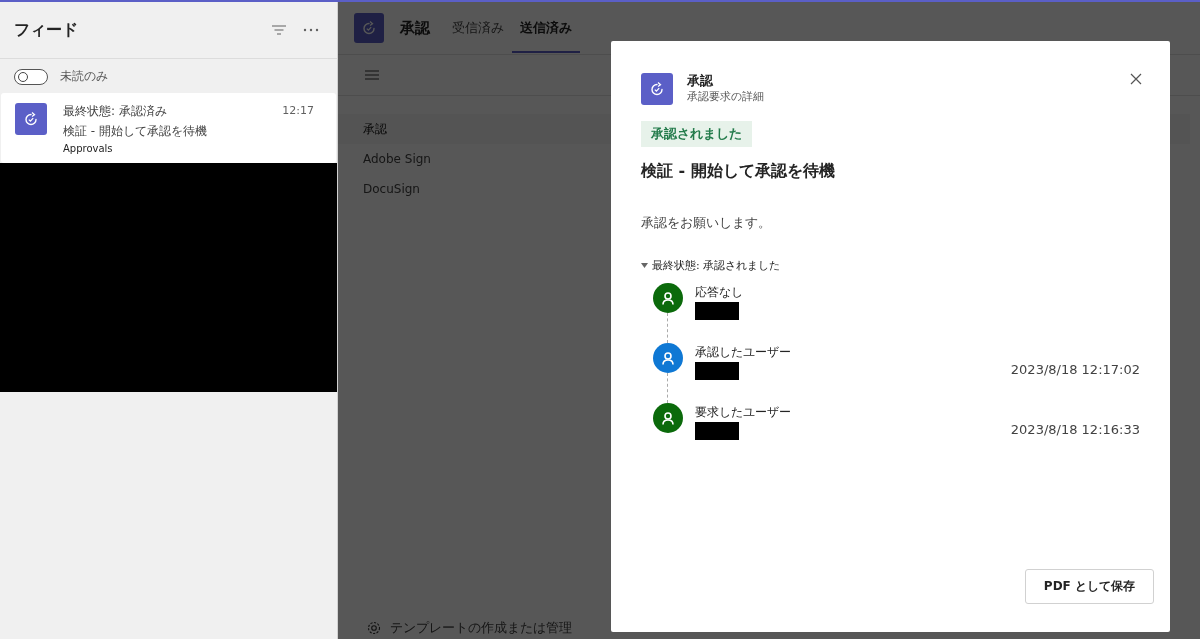 Image resolution: width=1200 pixels, height=639 pixels. I want to click on toggle-switch, so click(31, 76).